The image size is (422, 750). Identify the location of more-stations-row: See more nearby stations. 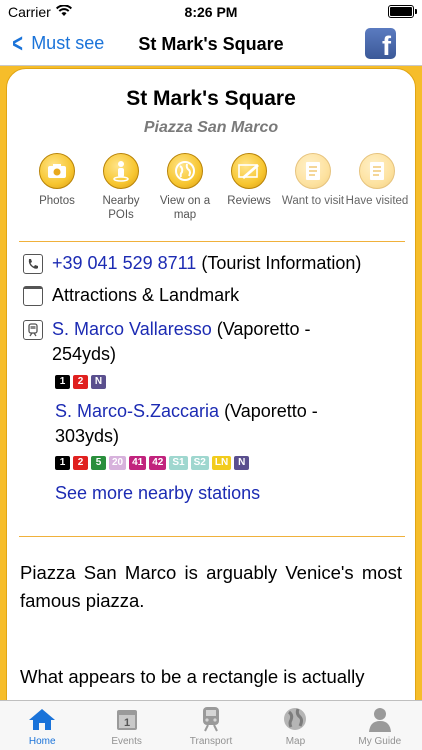
(157, 493).